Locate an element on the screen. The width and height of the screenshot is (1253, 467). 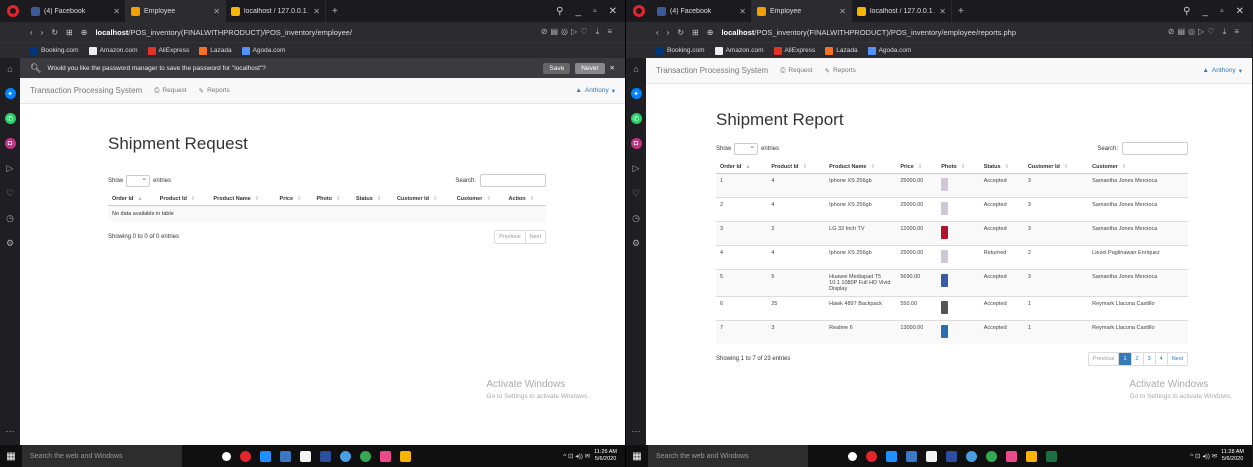
chrome-icon is located at coordinates (345, 456).